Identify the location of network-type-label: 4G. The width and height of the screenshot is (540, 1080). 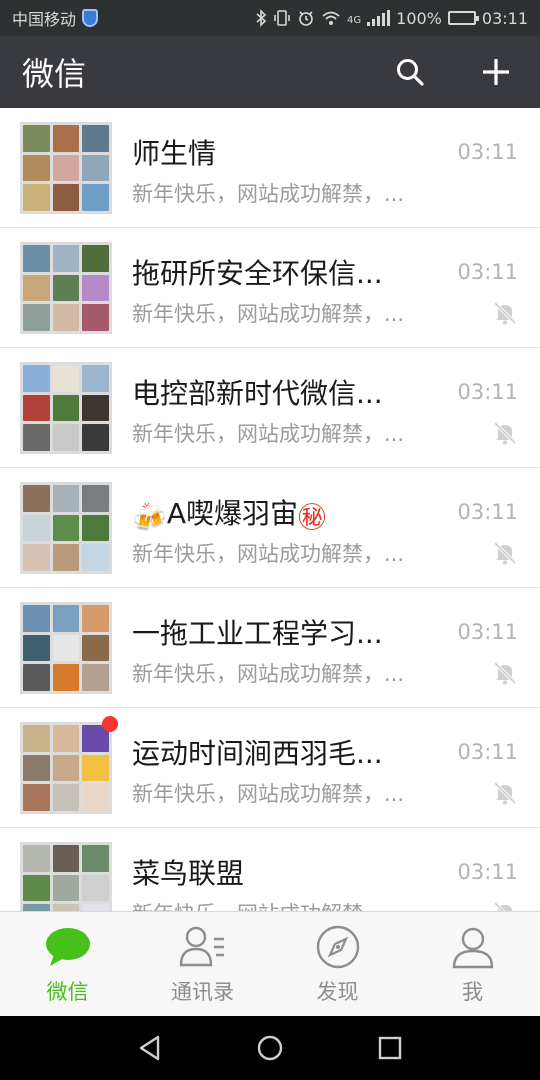
(354, 20).